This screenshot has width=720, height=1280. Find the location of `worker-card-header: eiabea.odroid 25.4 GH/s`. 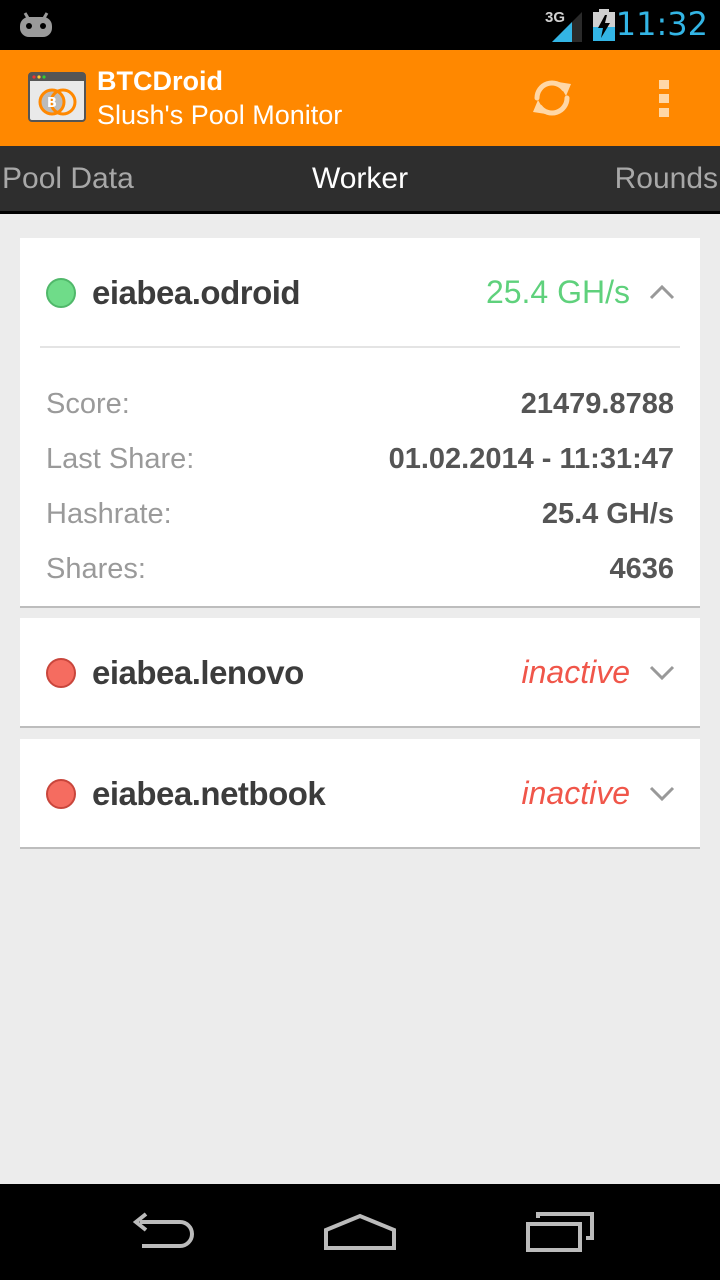

worker-card-header: eiabea.odroid 25.4 GH/s is located at coordinates (360, 293).